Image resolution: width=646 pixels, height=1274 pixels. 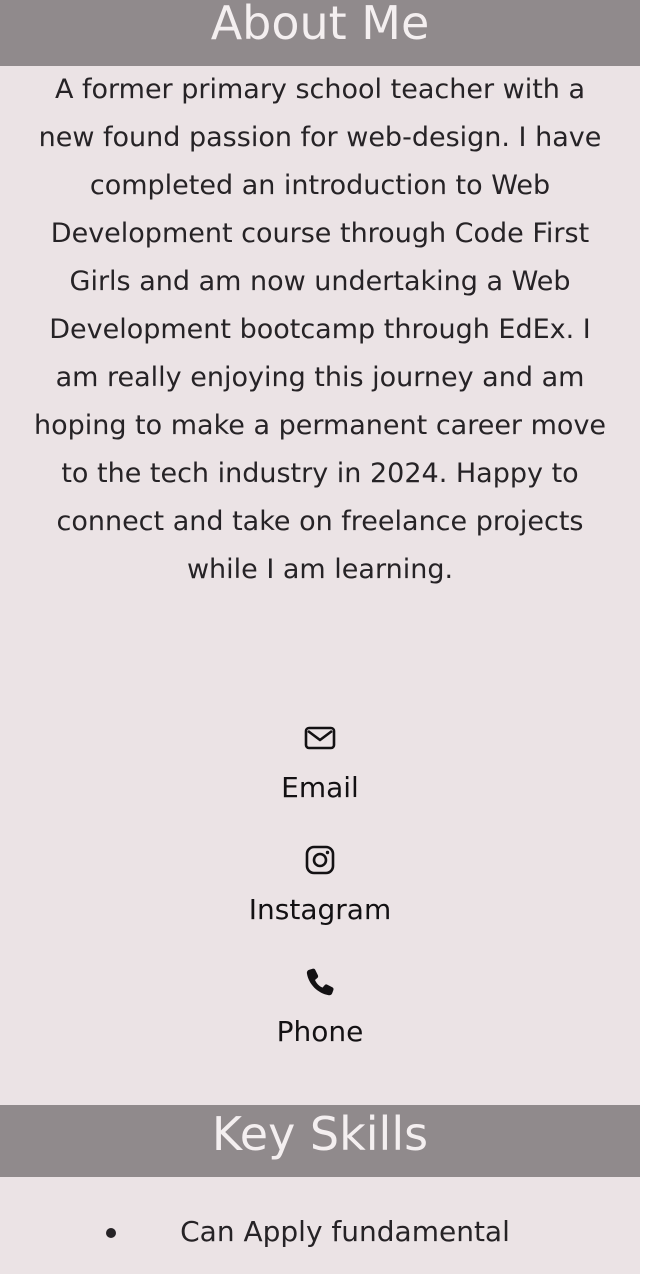 What do you see at coordinates (320, 33) in the screenshot?
I see `about-me-heading: About Me` at bounding box center [320, 33].